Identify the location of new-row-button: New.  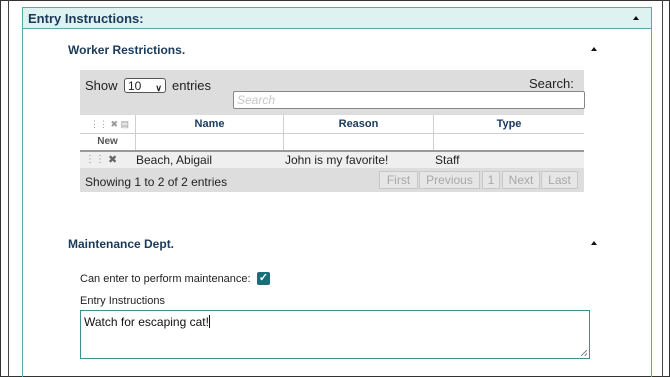
(107, 141).